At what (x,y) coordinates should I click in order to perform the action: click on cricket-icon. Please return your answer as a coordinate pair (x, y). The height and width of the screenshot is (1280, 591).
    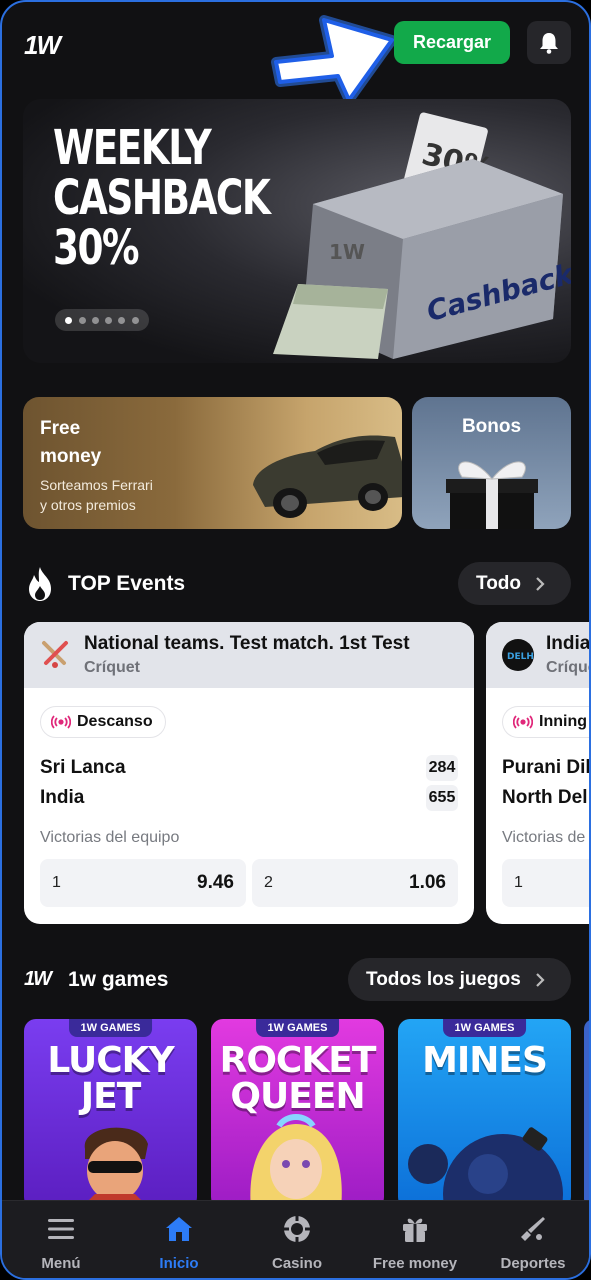
    Looking at the image, I should click on (55, 654).